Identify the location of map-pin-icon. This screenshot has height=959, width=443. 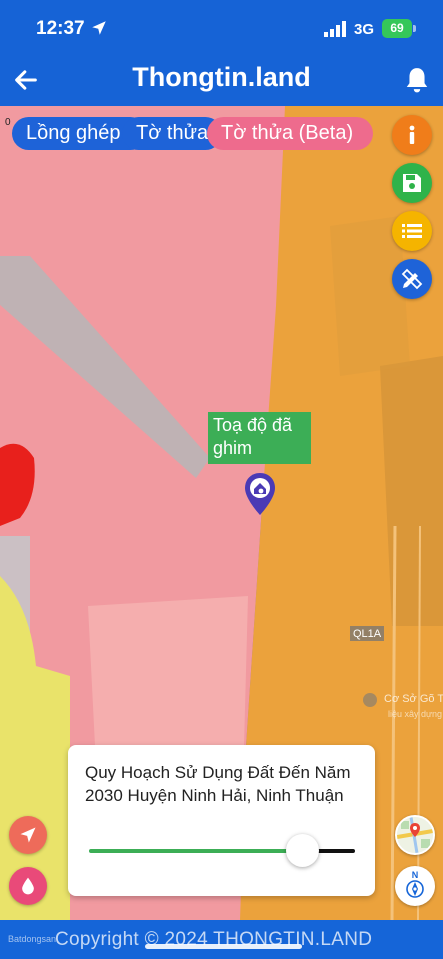
(260, 494).